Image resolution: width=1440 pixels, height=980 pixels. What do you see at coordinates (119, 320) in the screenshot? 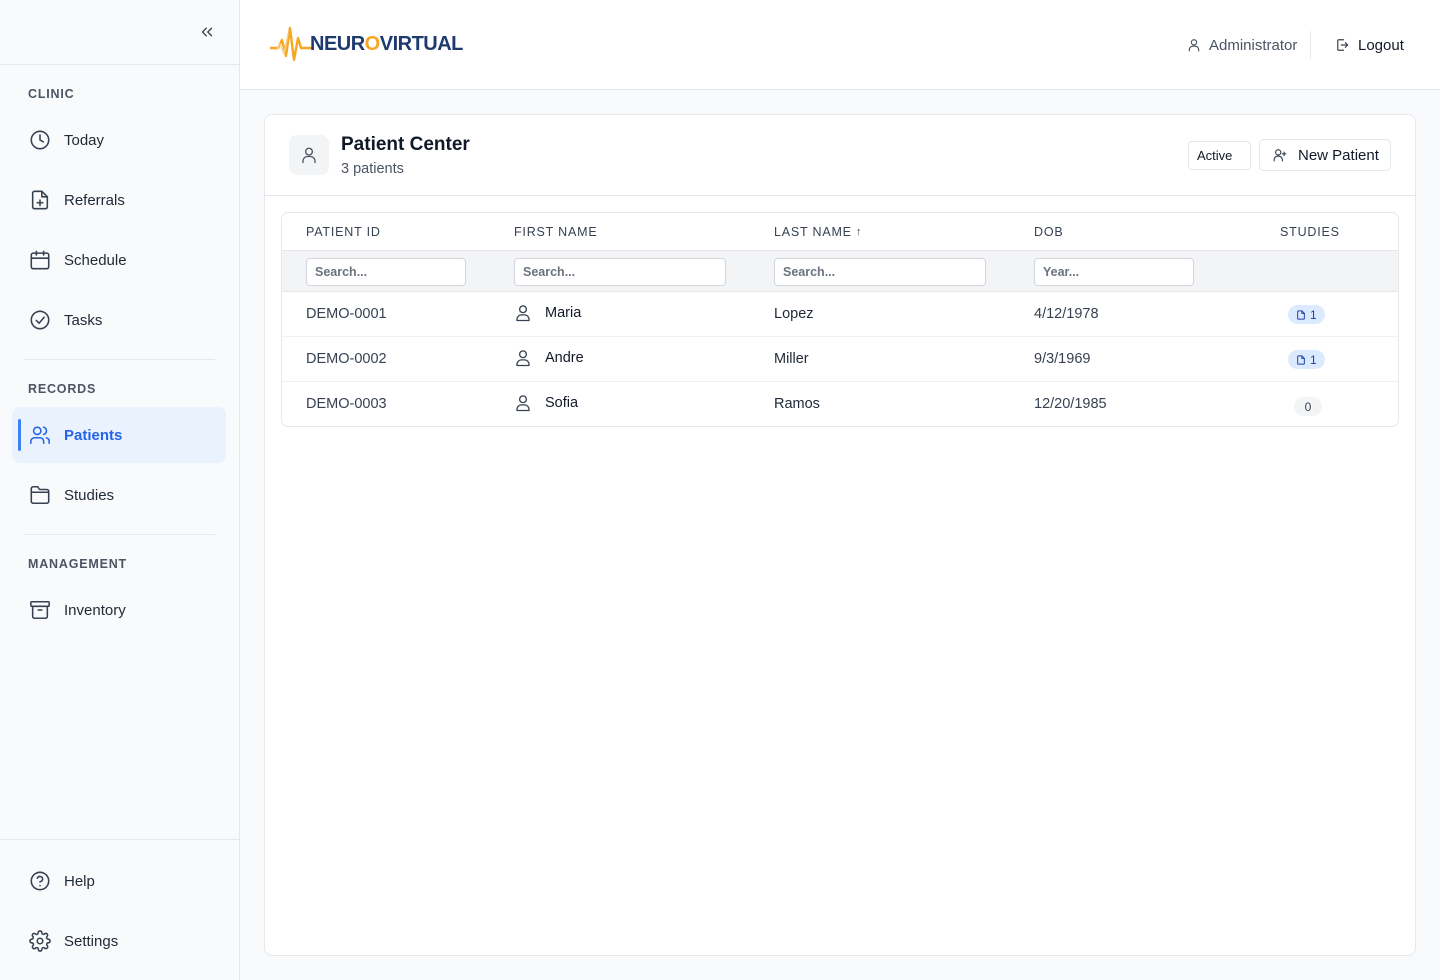
I see `sidebar-item-tasks: Tasks` at bounding box center [119, 320].